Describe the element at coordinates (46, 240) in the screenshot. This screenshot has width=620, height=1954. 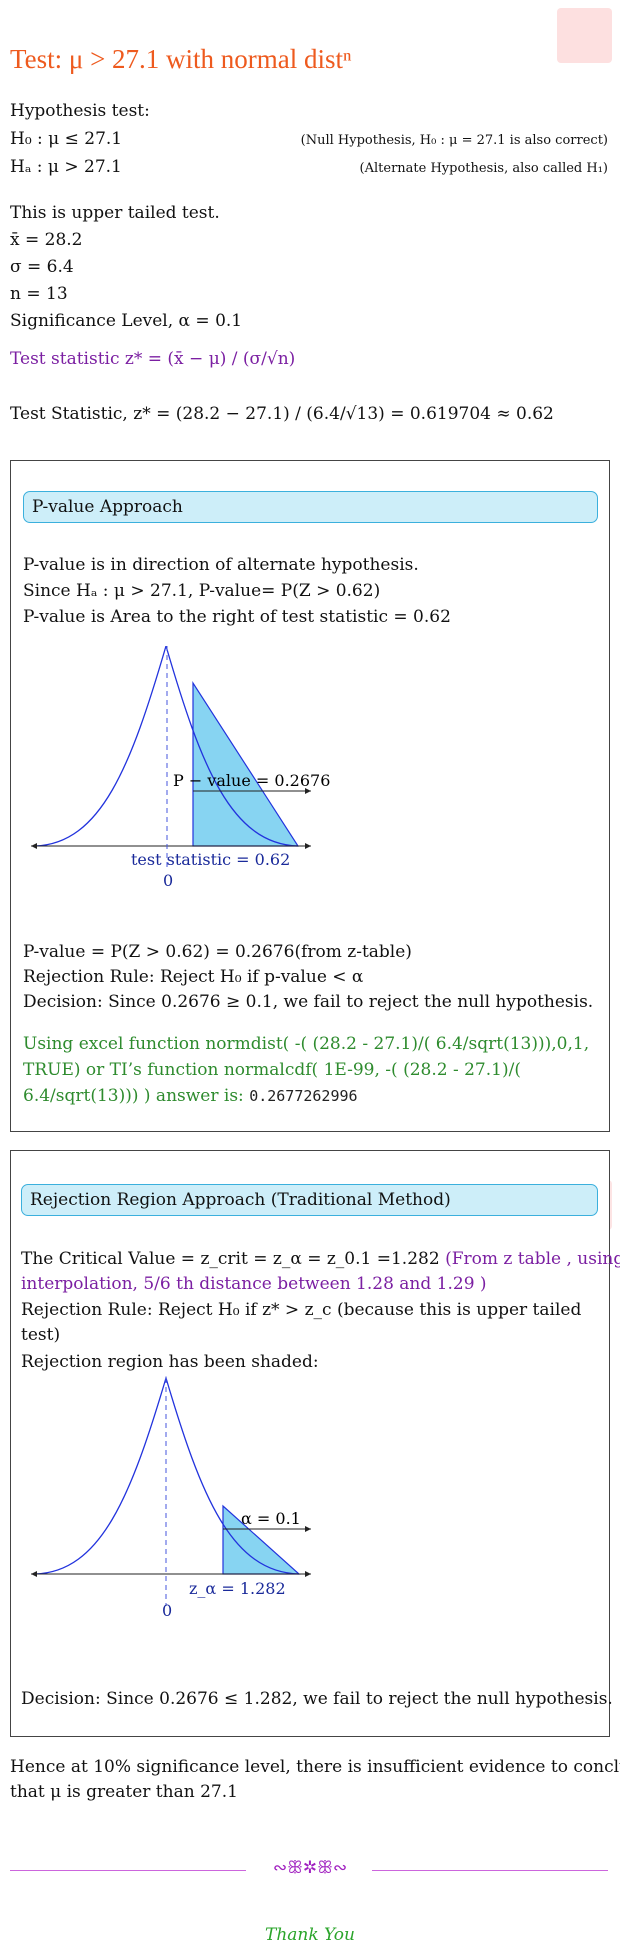
I see `sample-mean: x̄ = 28.2` at that location.